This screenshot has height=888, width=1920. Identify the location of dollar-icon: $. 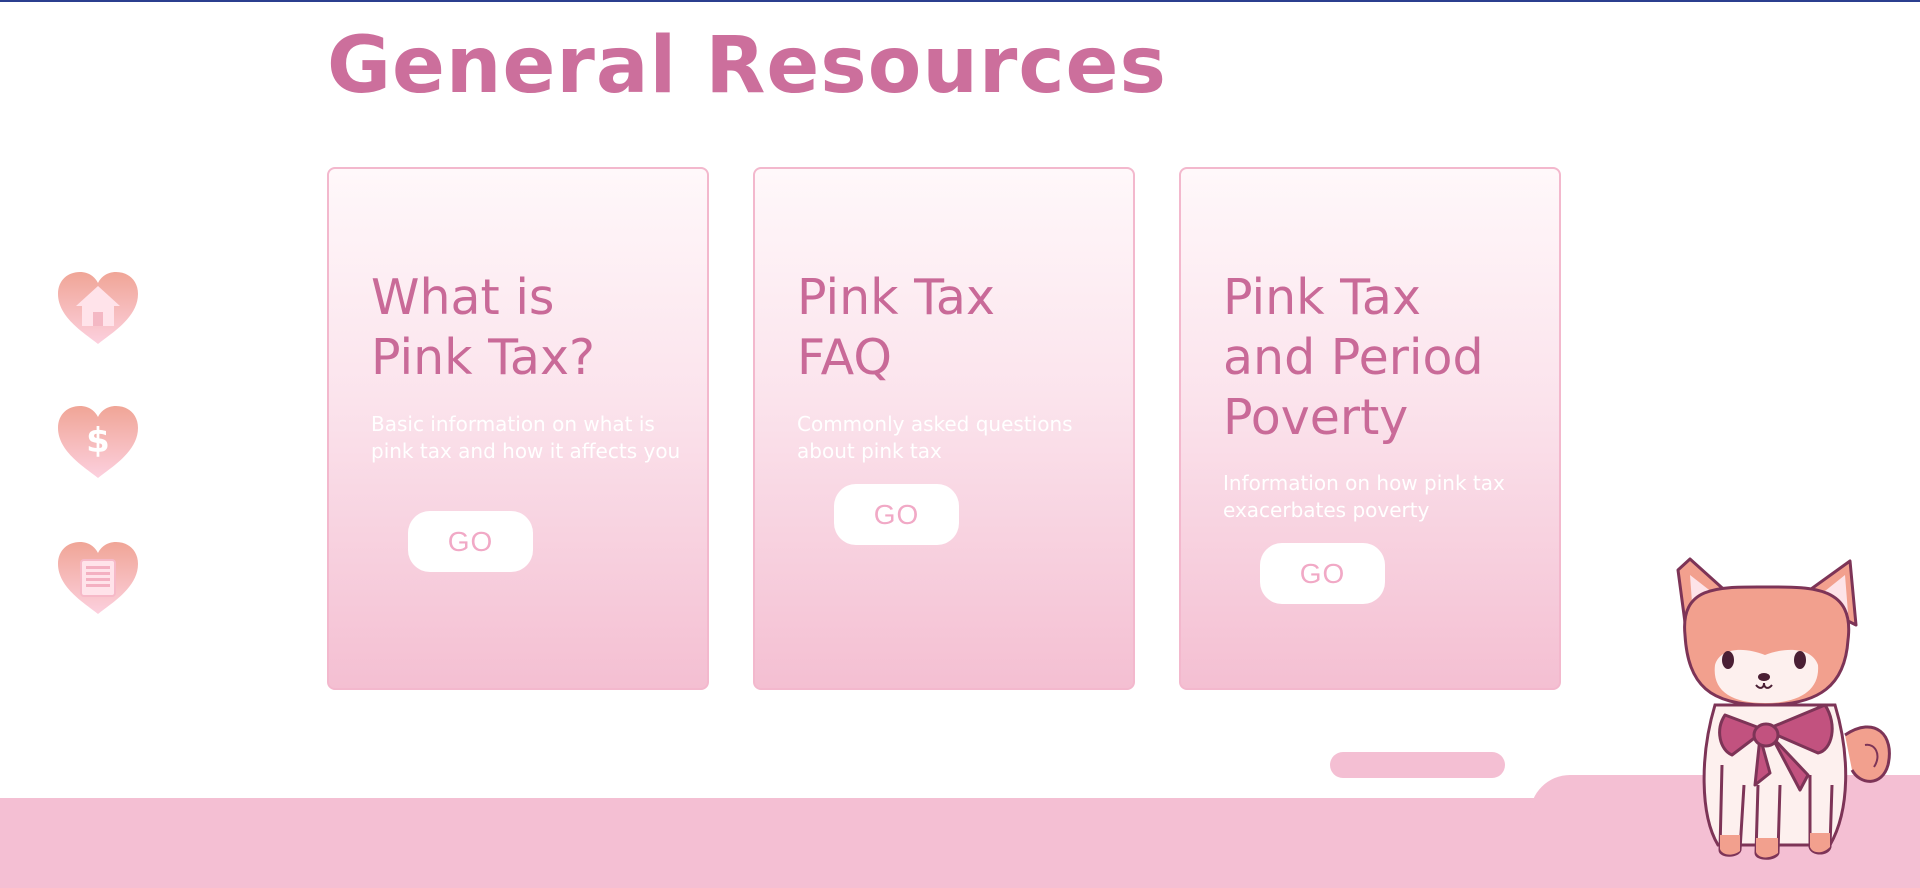
(98, 442).